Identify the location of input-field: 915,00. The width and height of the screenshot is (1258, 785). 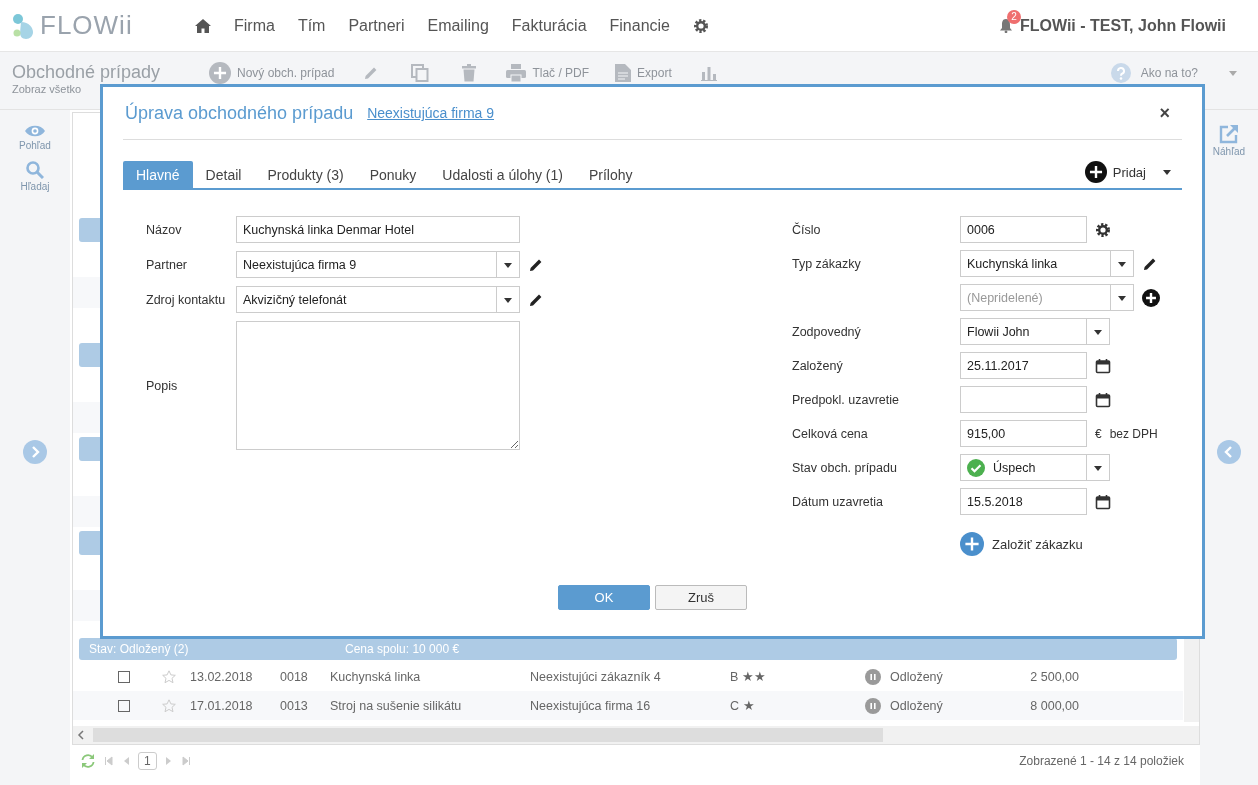
(1023, 433).